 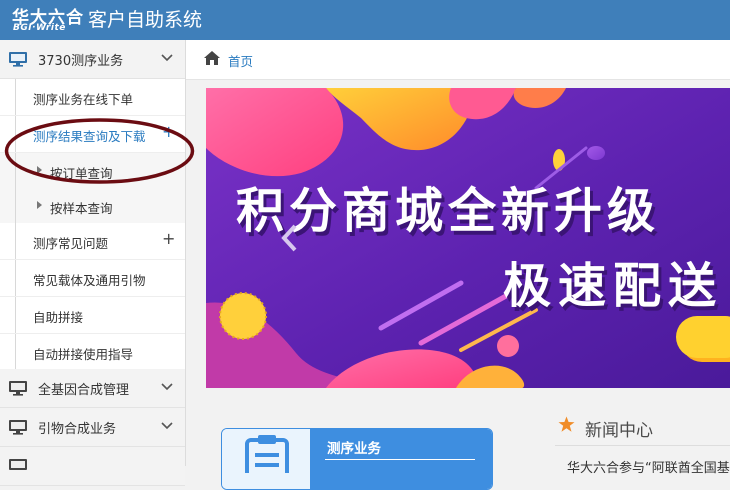 I want to click on card-title: 测序业务, so click(x=354, y=449).